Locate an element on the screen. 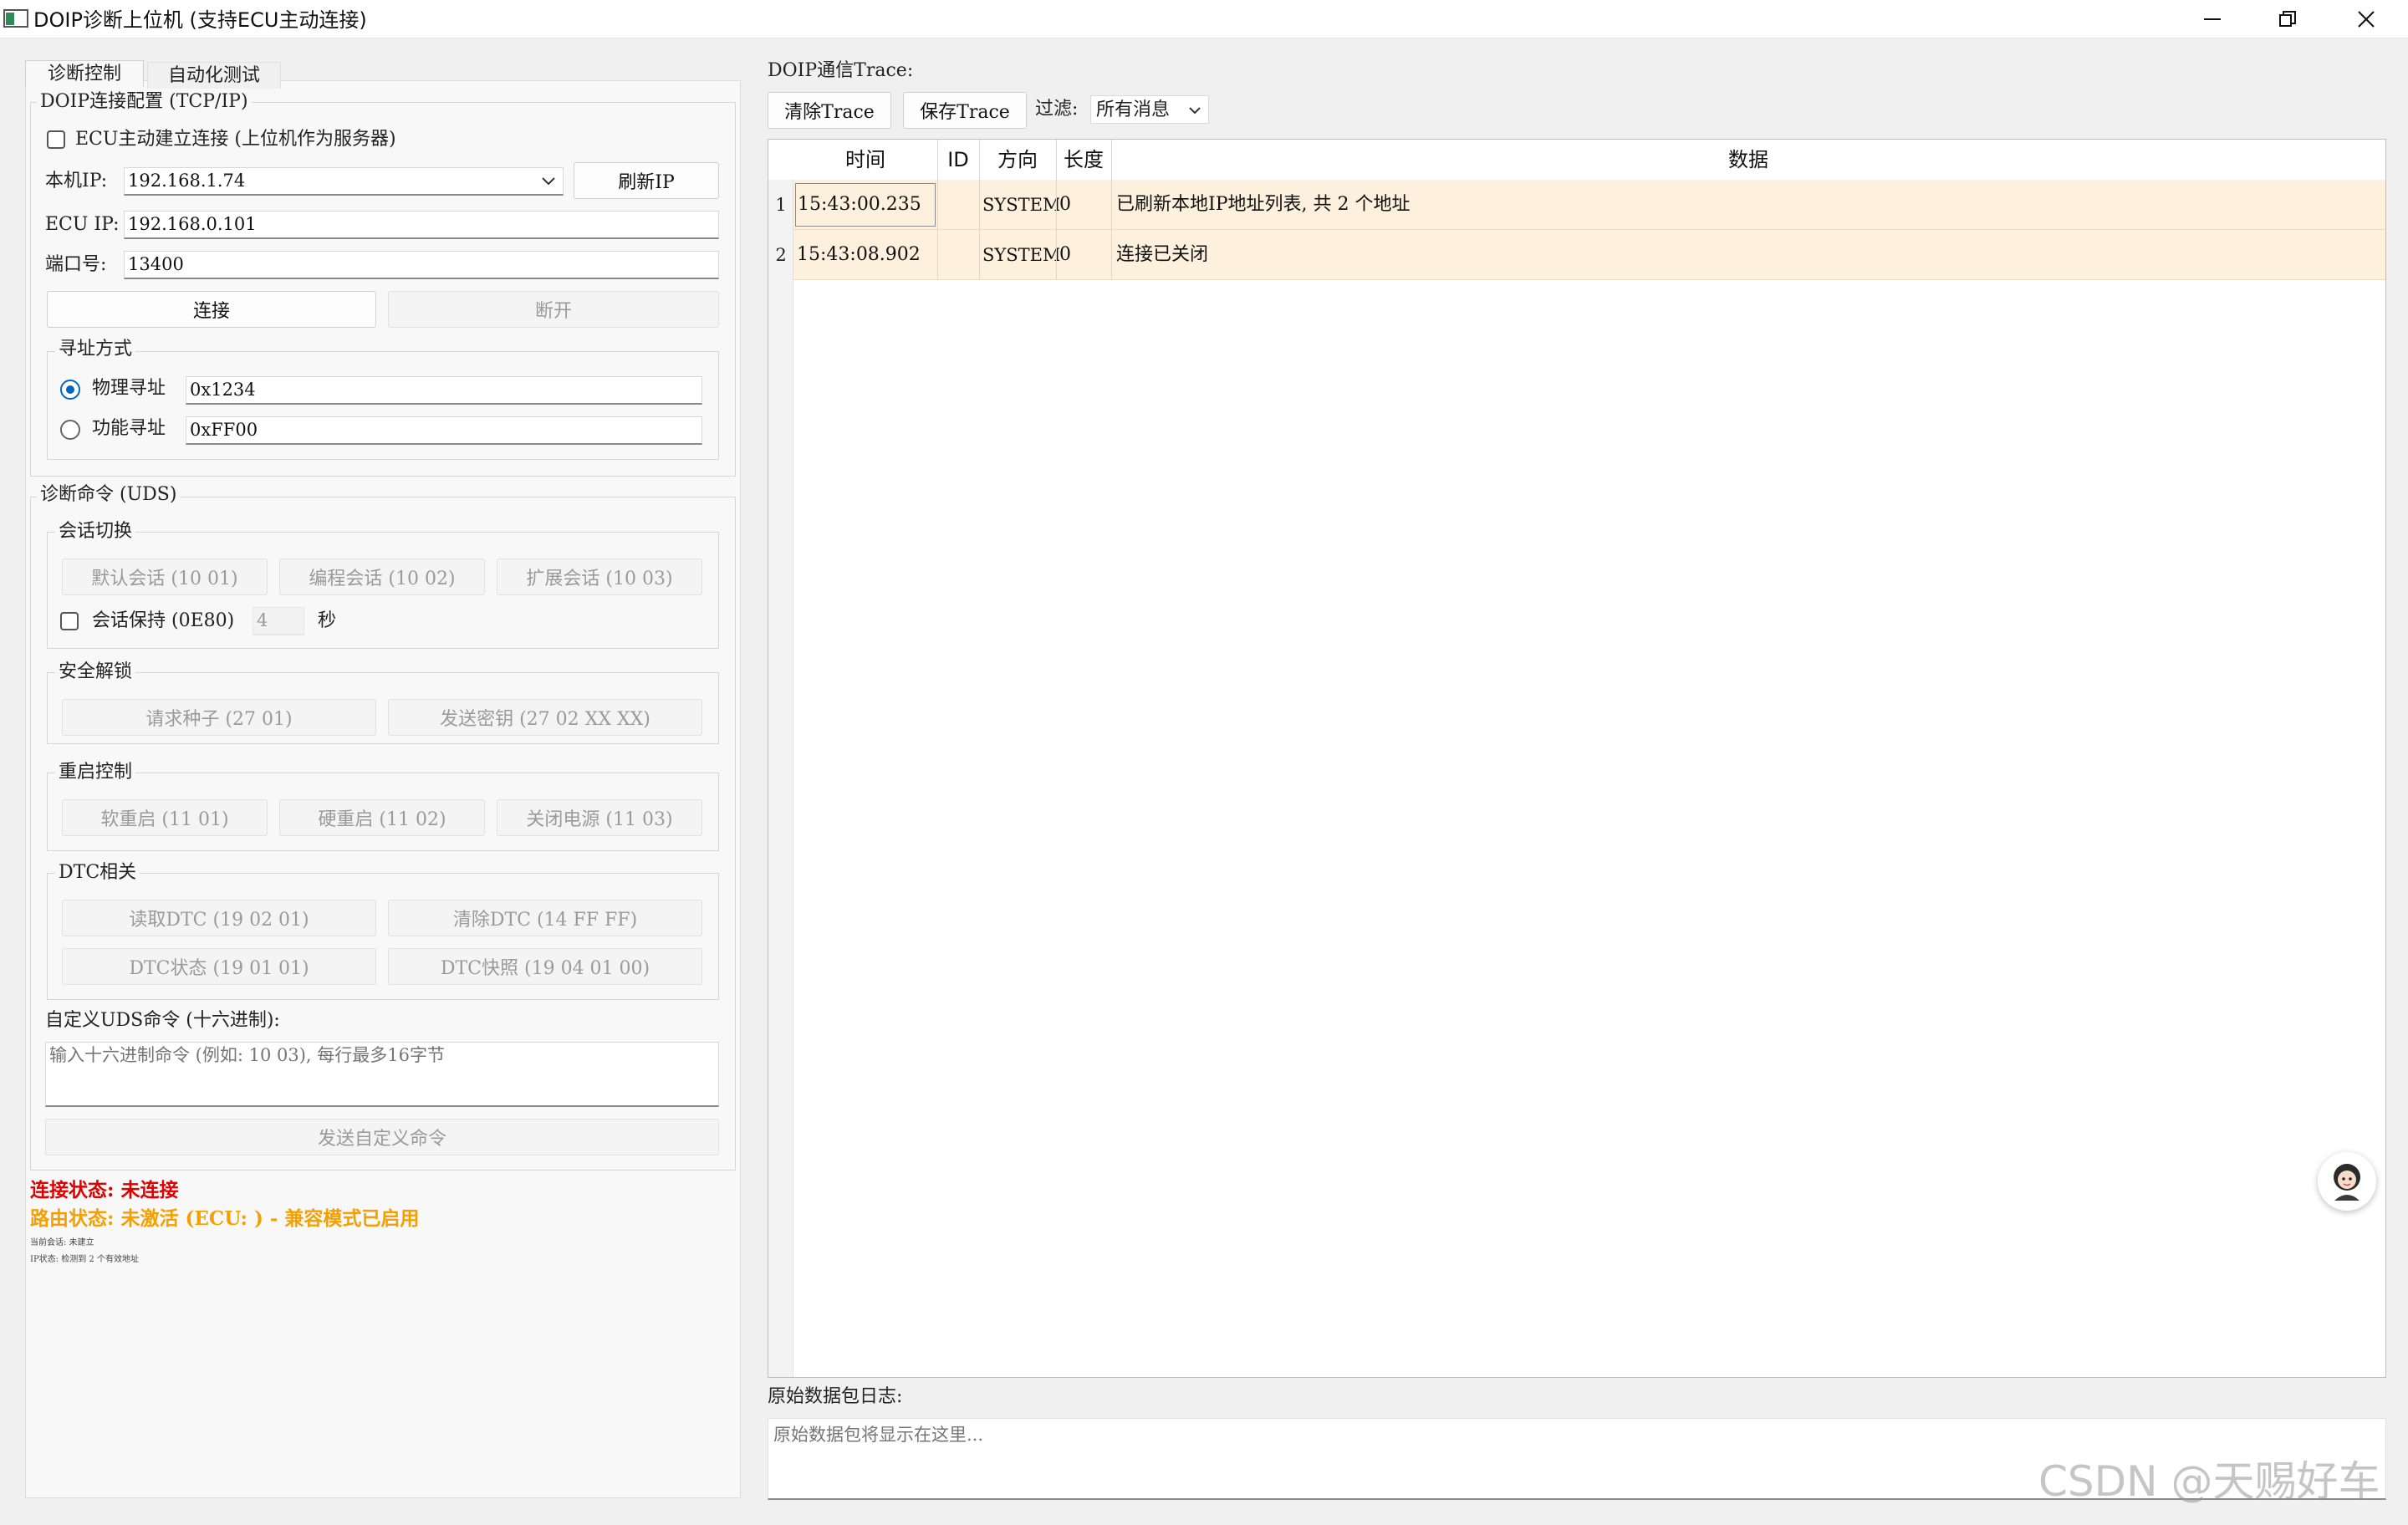  save-trace-button: 保存Trace is located at coordinates (965, 110).